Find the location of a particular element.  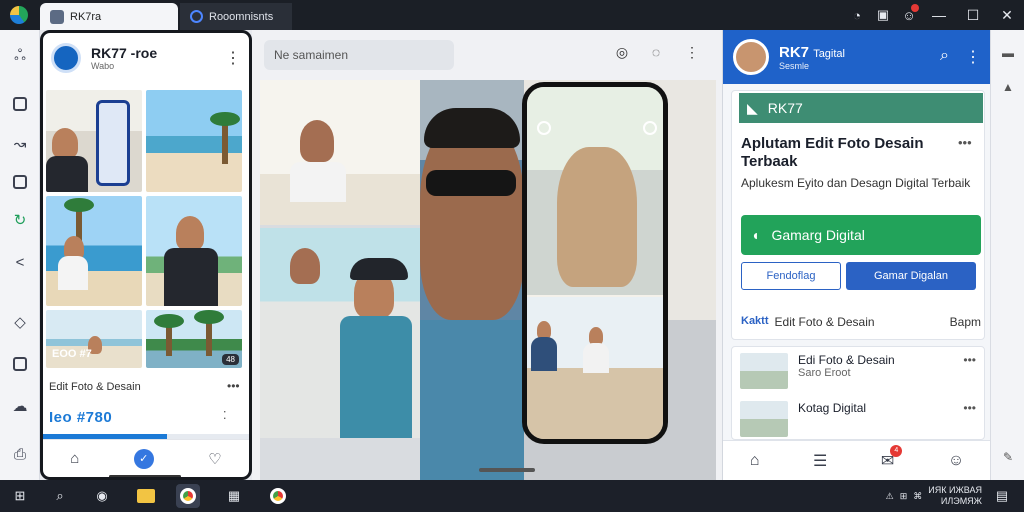

brand-bar: ◣ RK77 is located at coordinates (861, 108).